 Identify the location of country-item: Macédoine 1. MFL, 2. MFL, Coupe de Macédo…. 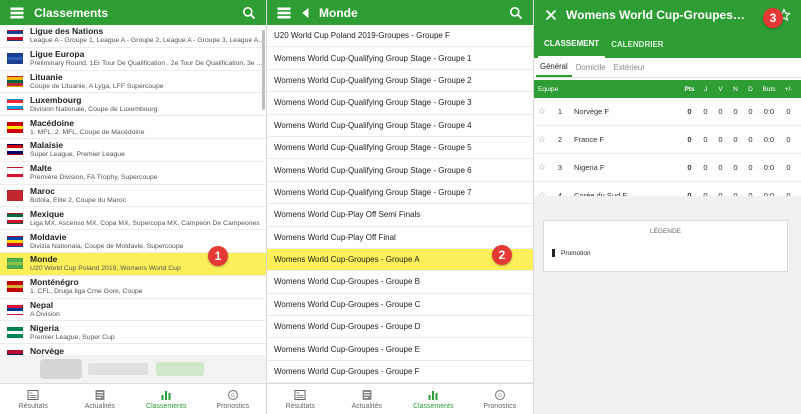
(133, 127).